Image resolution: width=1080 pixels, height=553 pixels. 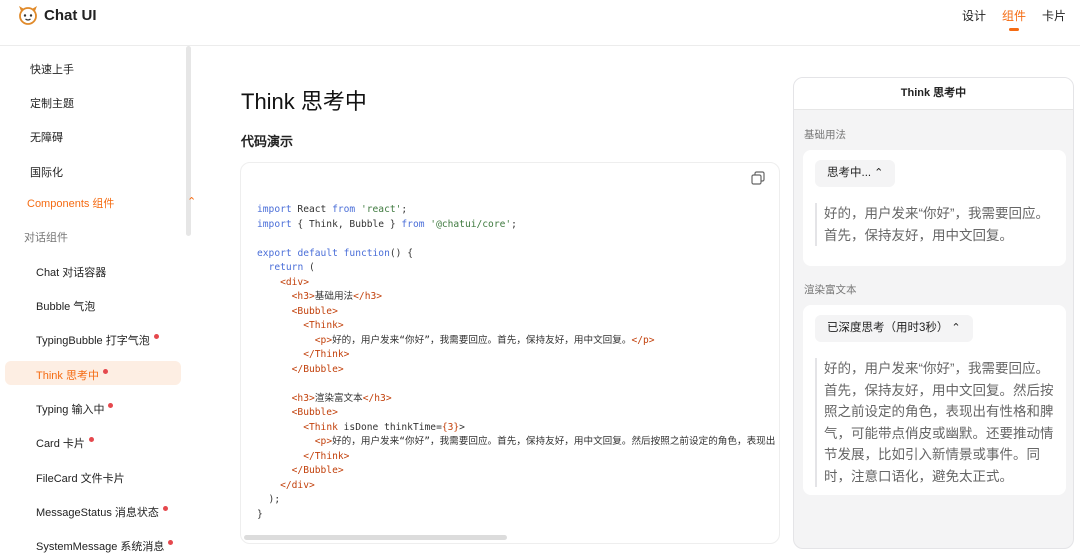 I want to click on demo-rich-label: 渲染富文本, so click(x=830, y=290).